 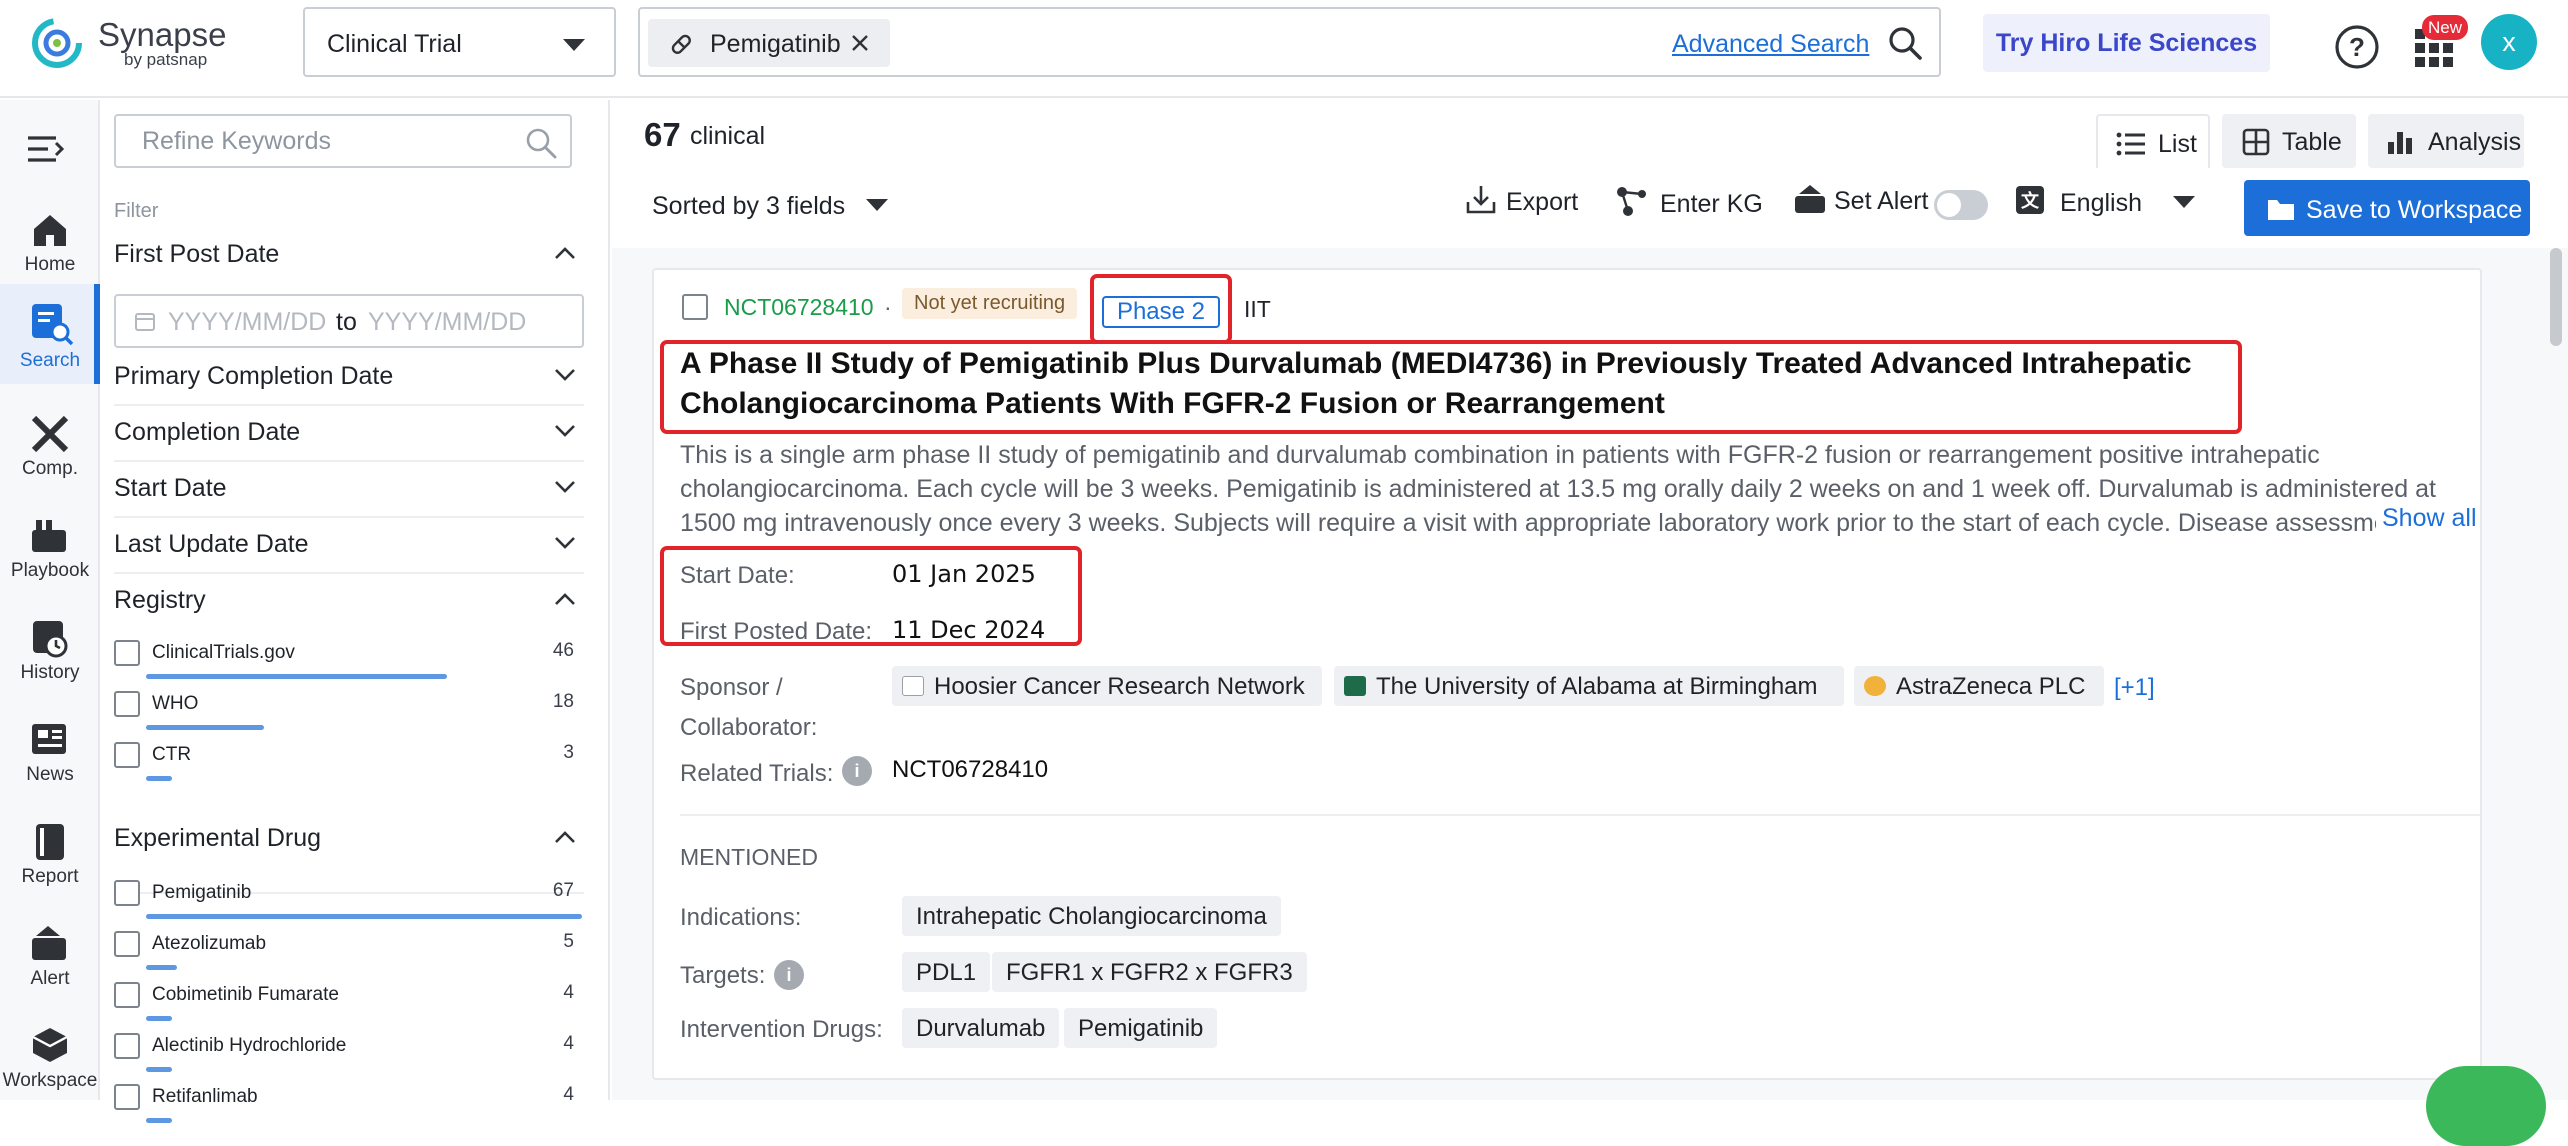 What do you see at coordinates (165, 60) in the screenshot?
I see `logo-subtext: by patsnap` at bounding box center [165, 60].